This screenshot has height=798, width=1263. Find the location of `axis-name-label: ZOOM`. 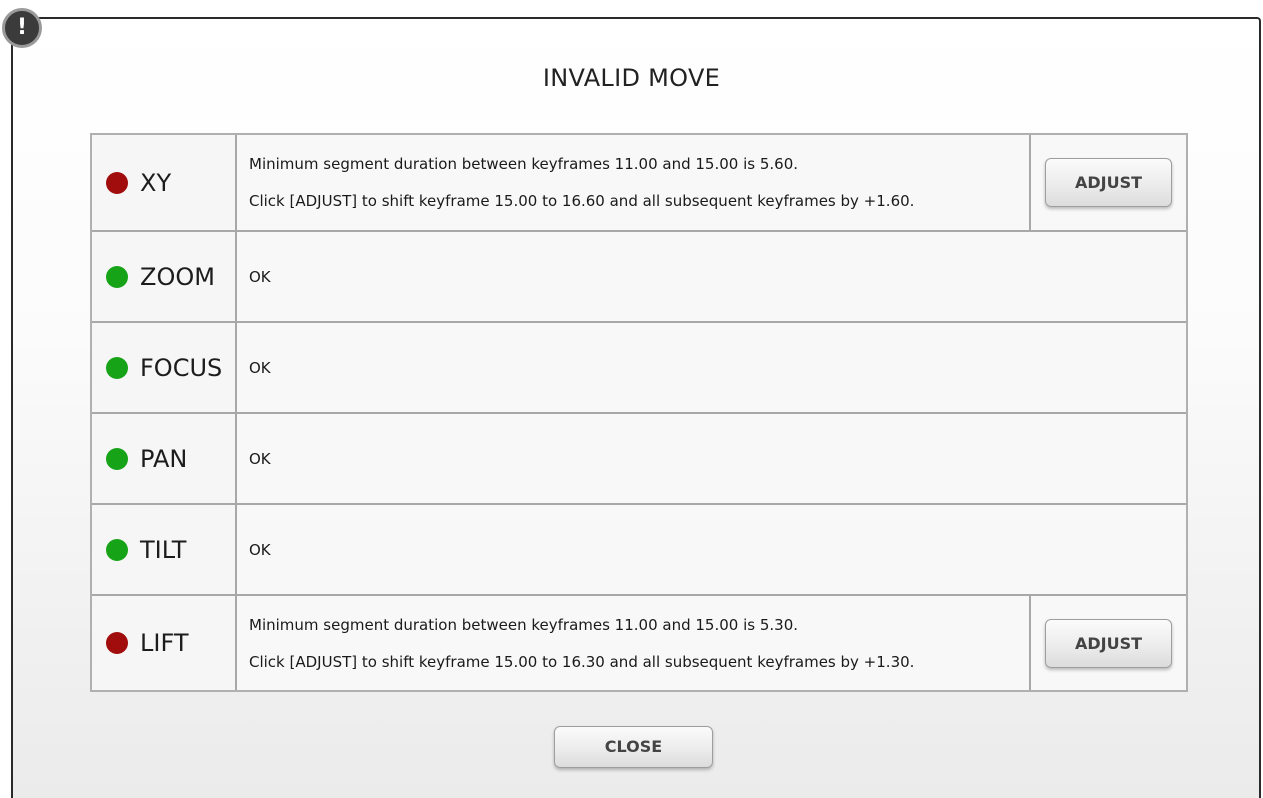

axis-name-label: ZOOM is located at coordinates (177, 276).